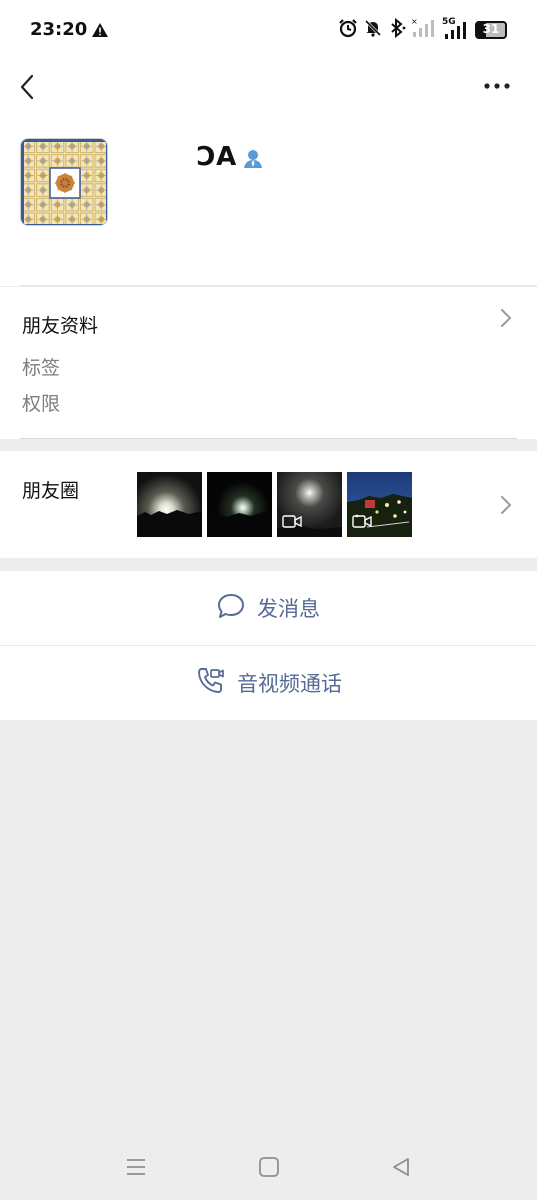 The width and height of the screenshot is (537, 1200). Describe the element at coordinates (136, 1169) in the screenshot. I see `recents-menu-icon` at that location.